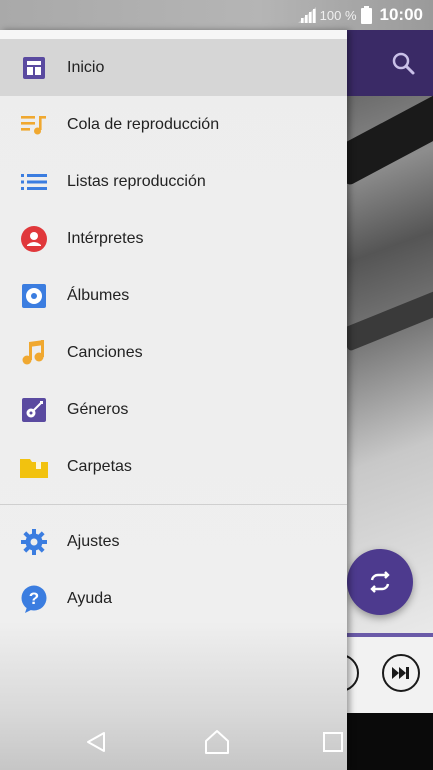 This screenshot has width=433, height=770. What do you see at coordinates (99, 466) in the screenshot?
I see `drawer-item-label: Carpetas` at bounding box center [99, 466].